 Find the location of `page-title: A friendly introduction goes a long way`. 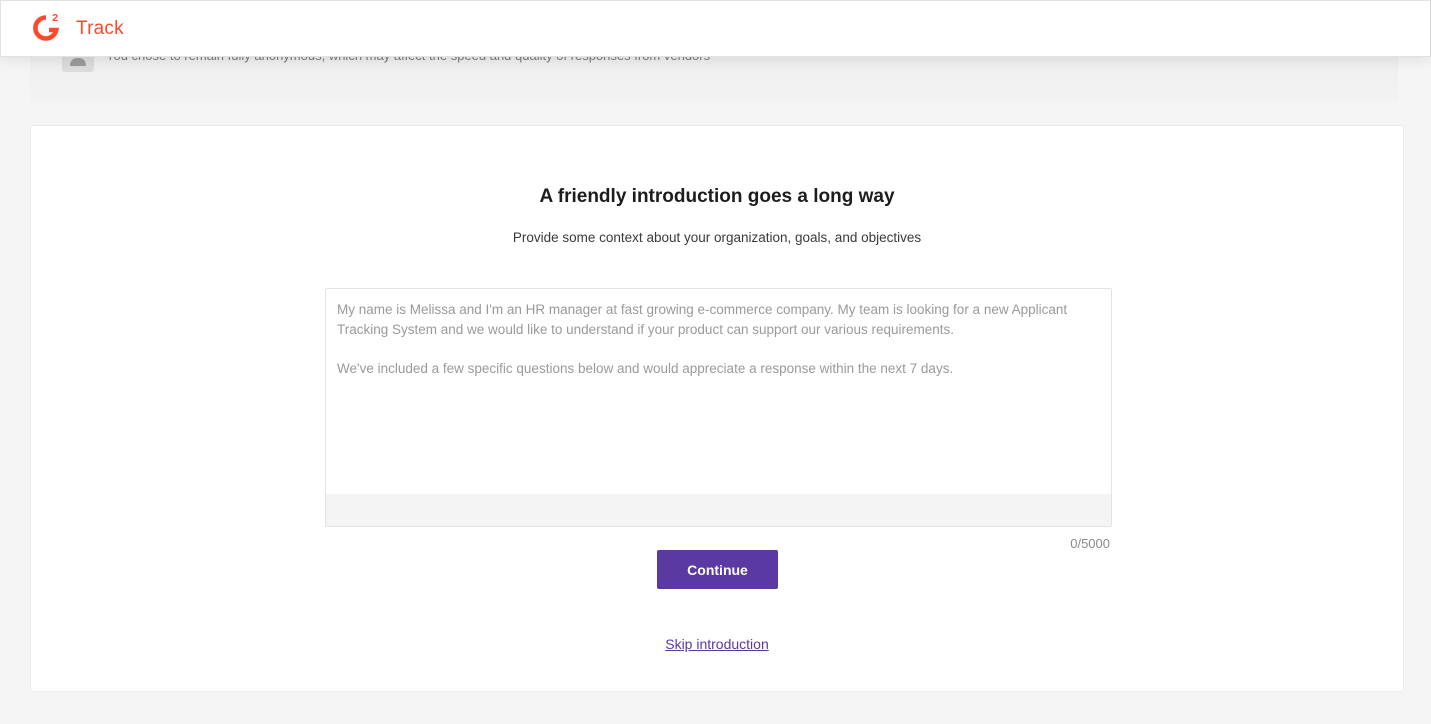

page-title: A friendly introduction goes a long way is located at coordinates (717, 196).